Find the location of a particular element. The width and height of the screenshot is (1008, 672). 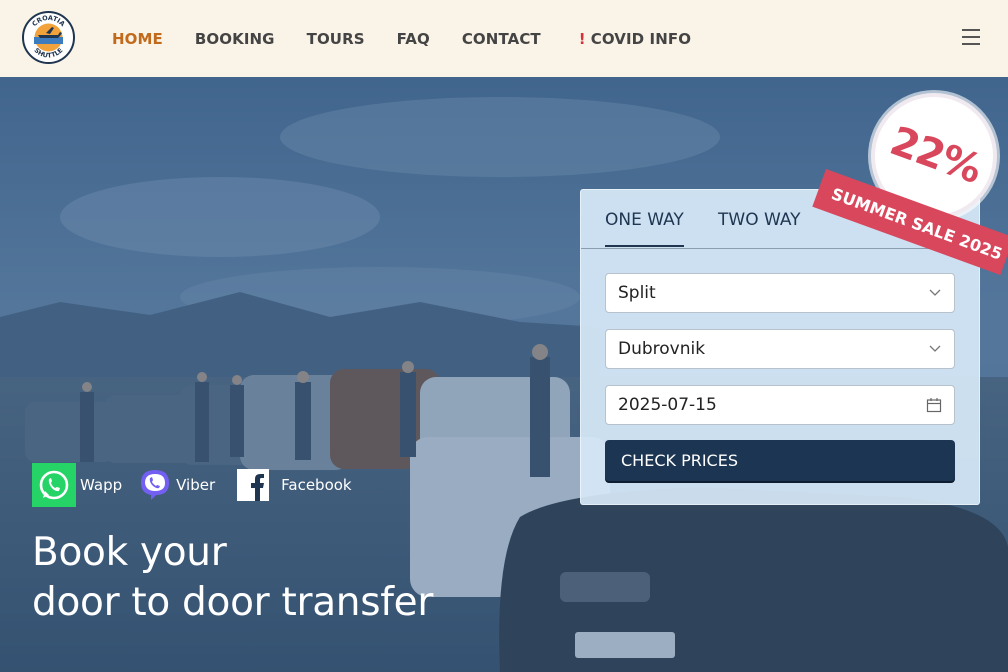

nav-covid-info: ! COVID INFO is located at coordinates (635, 39).